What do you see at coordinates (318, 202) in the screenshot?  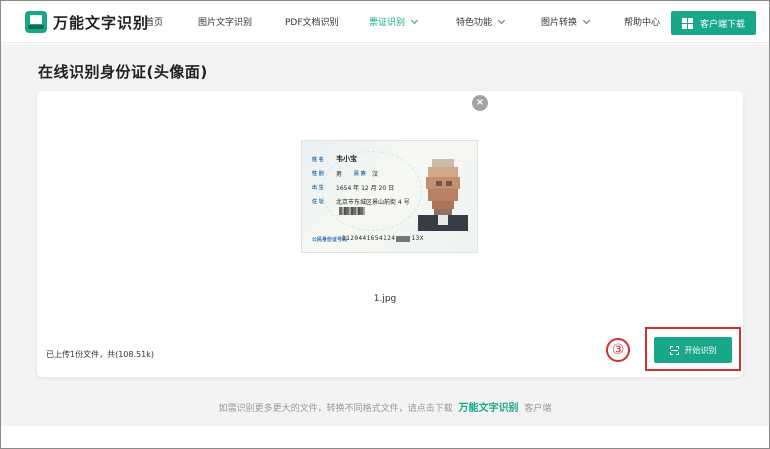 I see `label-address: 住 址` at bounding box center [318, 202].